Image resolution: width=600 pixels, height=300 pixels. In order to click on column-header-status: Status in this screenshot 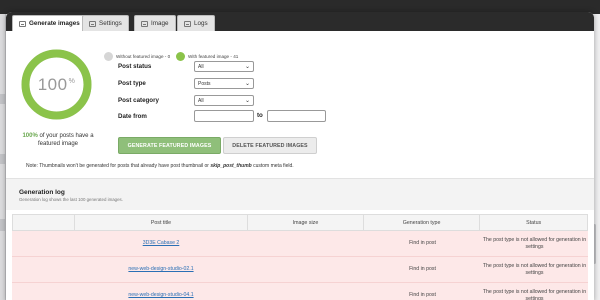, I will do `click(534, 222)`.